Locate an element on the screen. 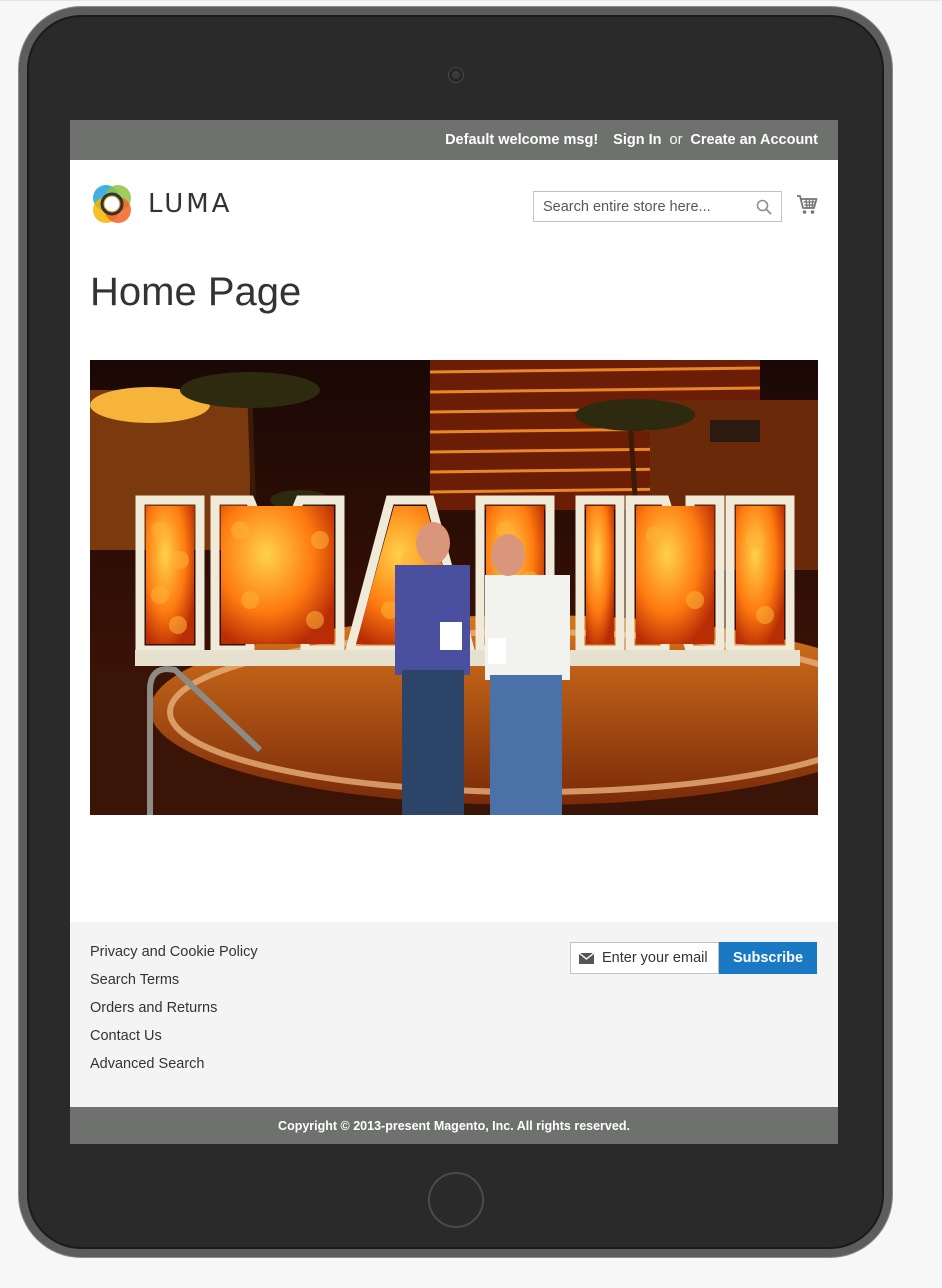 The image size is (942, 1288). footer-link-contact: Contact Us is located at coordinates (174, 1040).